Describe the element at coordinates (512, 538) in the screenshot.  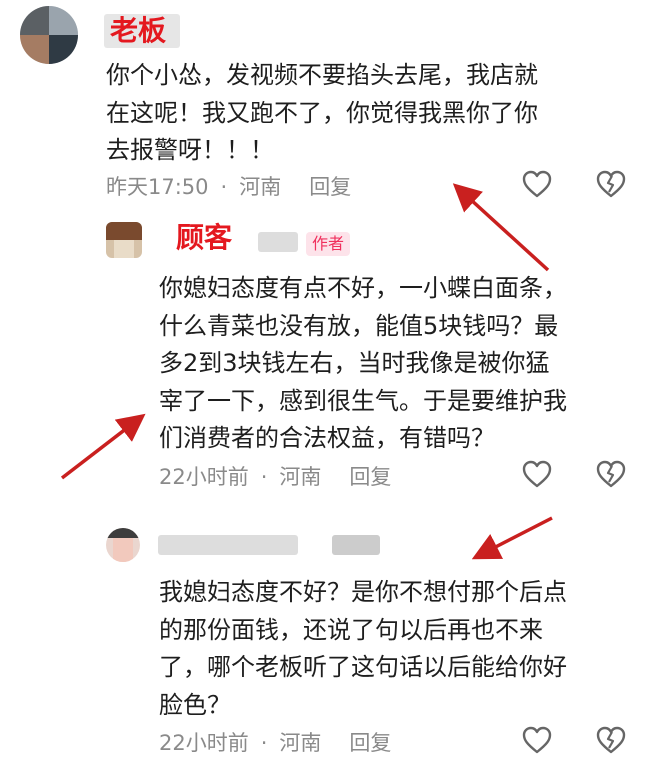
I see `arrow-to-boss-reply` at that location.